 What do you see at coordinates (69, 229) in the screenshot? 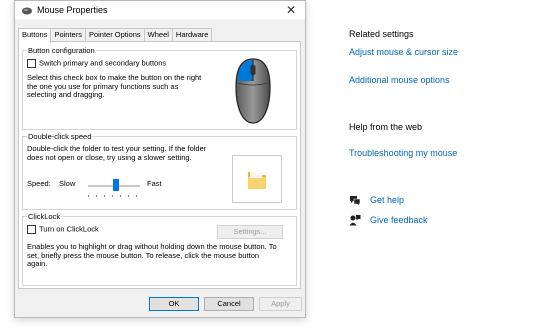
I see `clicklock-label: Turn on ClickLock` at bounding box center [69, 229].